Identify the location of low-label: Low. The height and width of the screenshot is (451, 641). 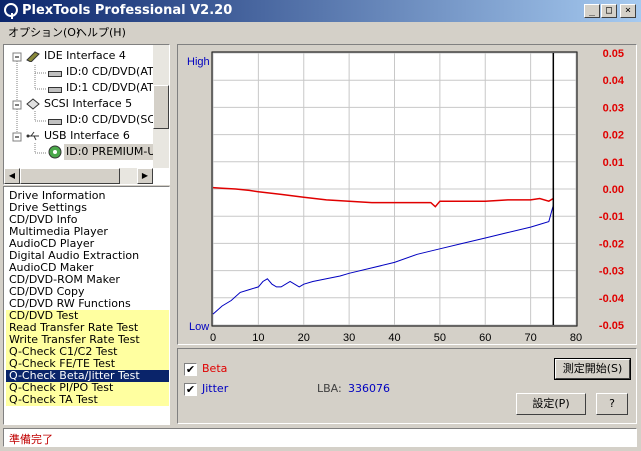
(199, 327).